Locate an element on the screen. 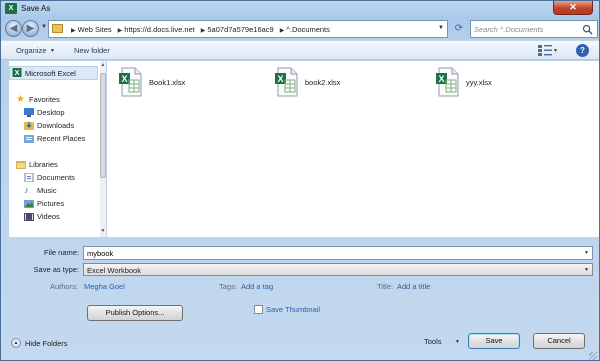 The image size is (600, 361). close-button: ✕ is located at coordinates (573, 8).